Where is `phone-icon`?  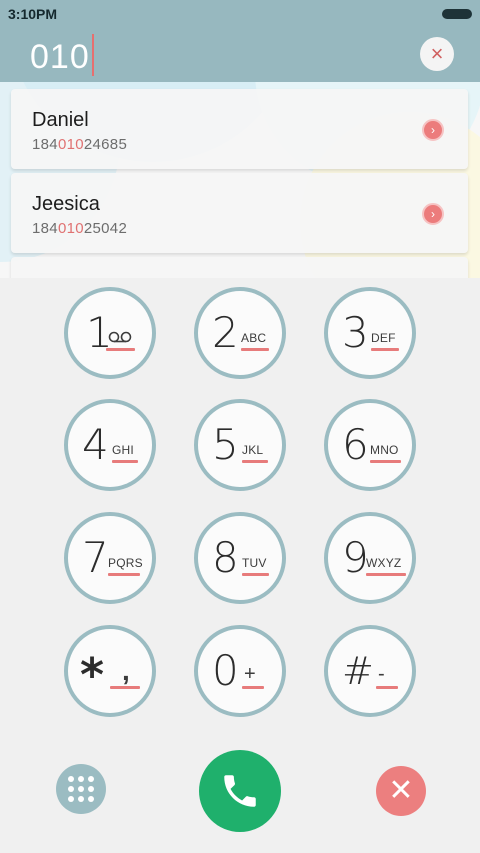 phone-icon is located at coordinates (240, 791).